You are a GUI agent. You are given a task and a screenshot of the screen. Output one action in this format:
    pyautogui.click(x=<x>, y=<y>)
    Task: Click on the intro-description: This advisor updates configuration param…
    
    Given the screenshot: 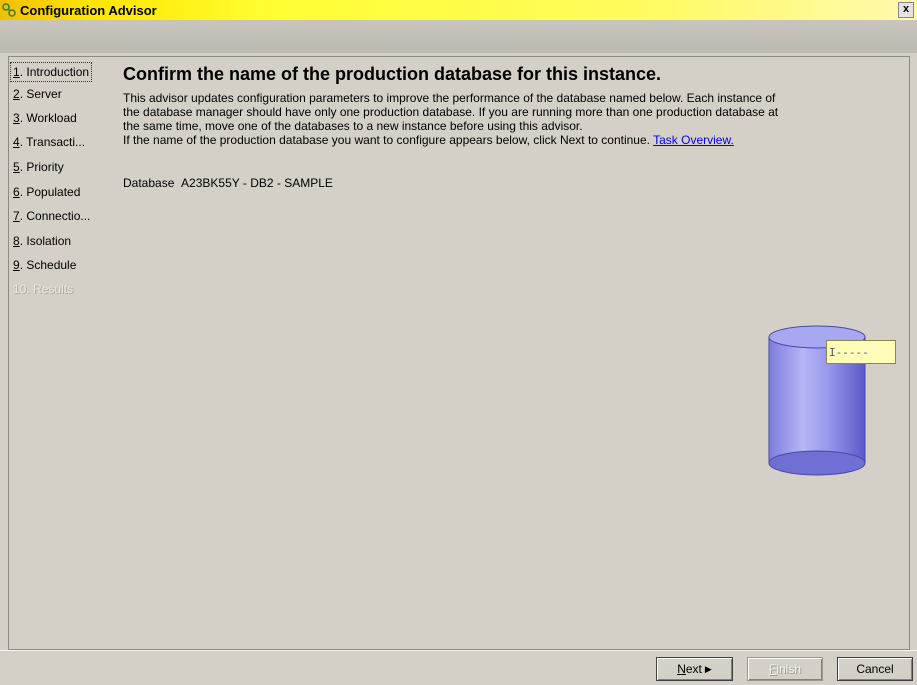 What is the action you would take?
    pyautogui.click(x=515, y=119)
    